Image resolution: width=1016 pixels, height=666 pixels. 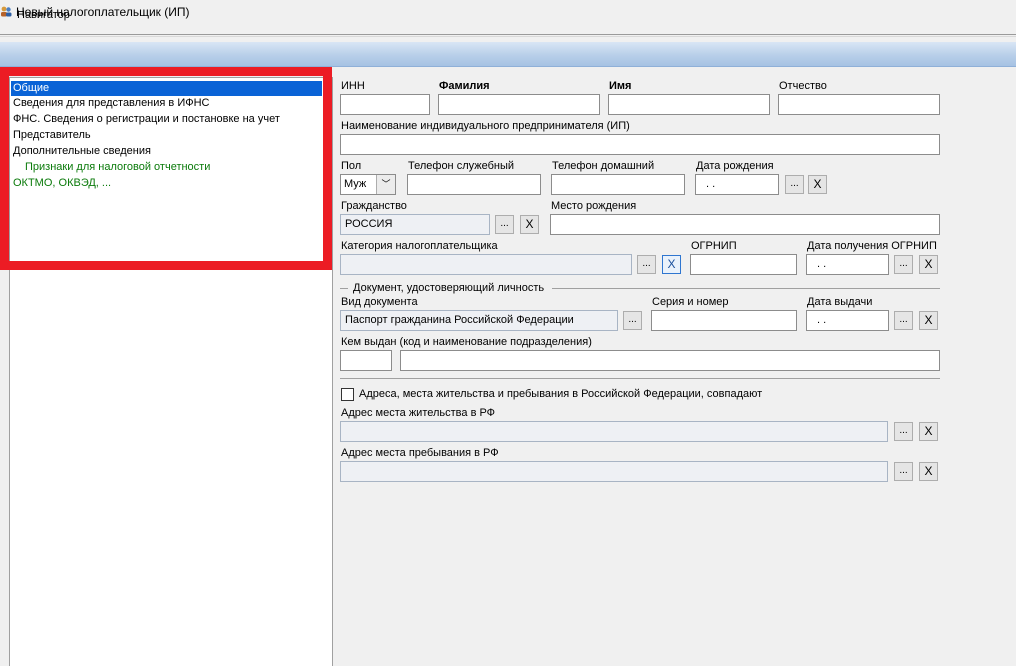 What do you see at coordinates (847, 320) in the screenshot?
I see `doc-date-input: . .` at bounding box center [847, 320].